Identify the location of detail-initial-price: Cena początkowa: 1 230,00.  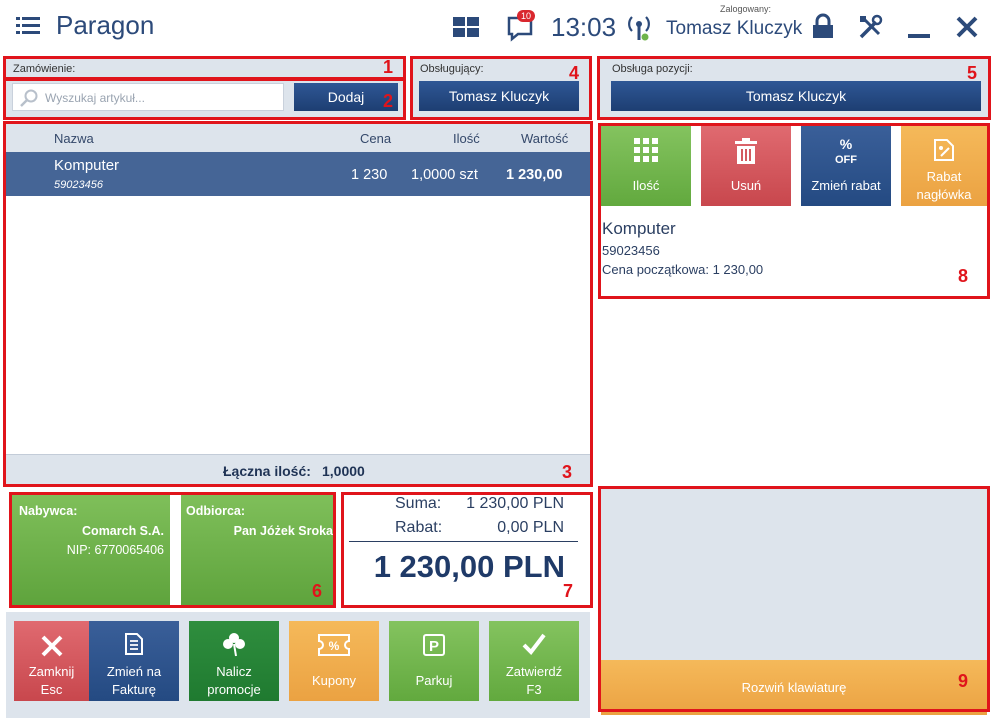
(683, 269).